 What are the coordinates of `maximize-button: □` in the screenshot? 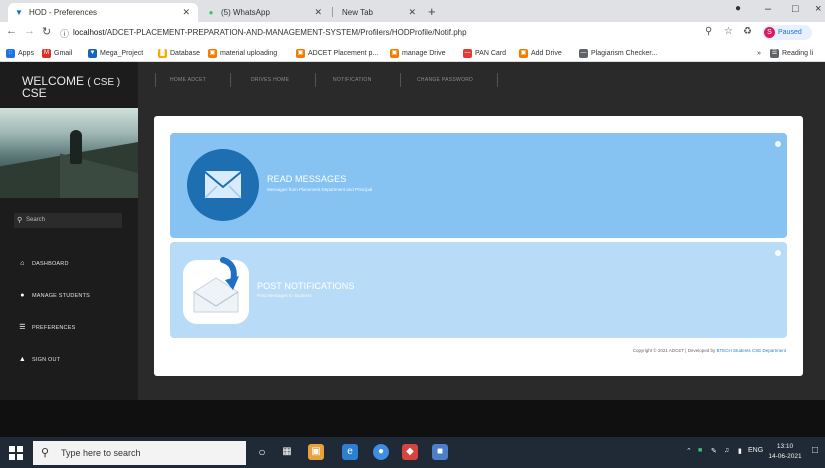 It's located at (795, 9).